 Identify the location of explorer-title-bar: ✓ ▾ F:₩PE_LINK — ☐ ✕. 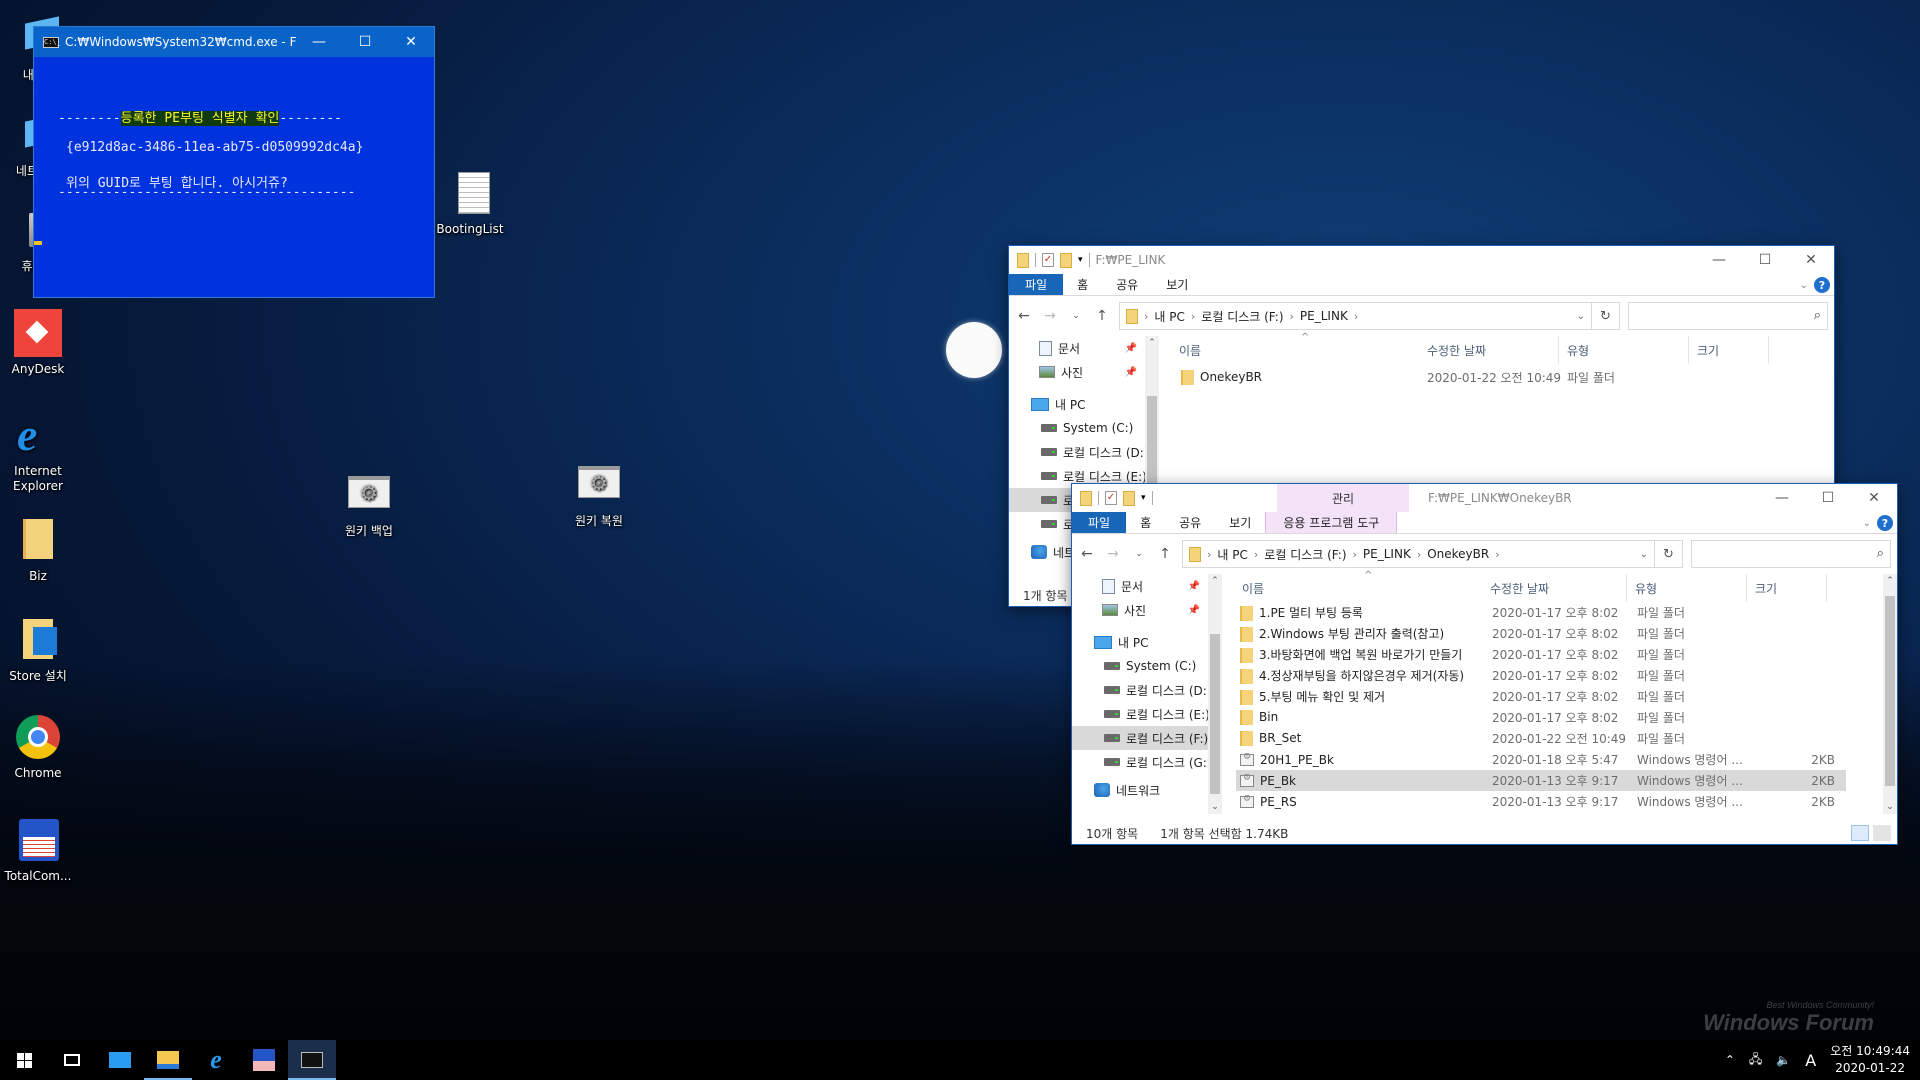
(1421, 260).